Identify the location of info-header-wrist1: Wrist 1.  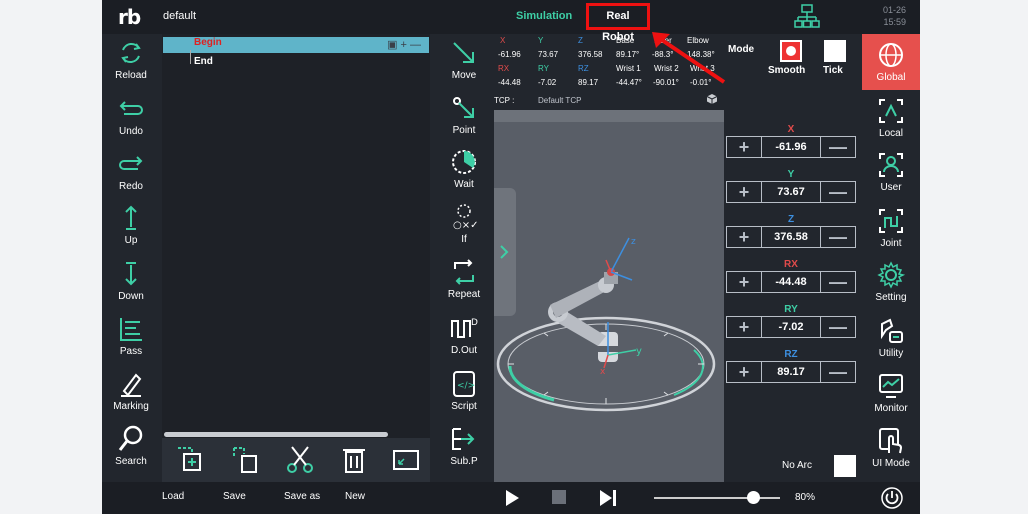
(628, 68).